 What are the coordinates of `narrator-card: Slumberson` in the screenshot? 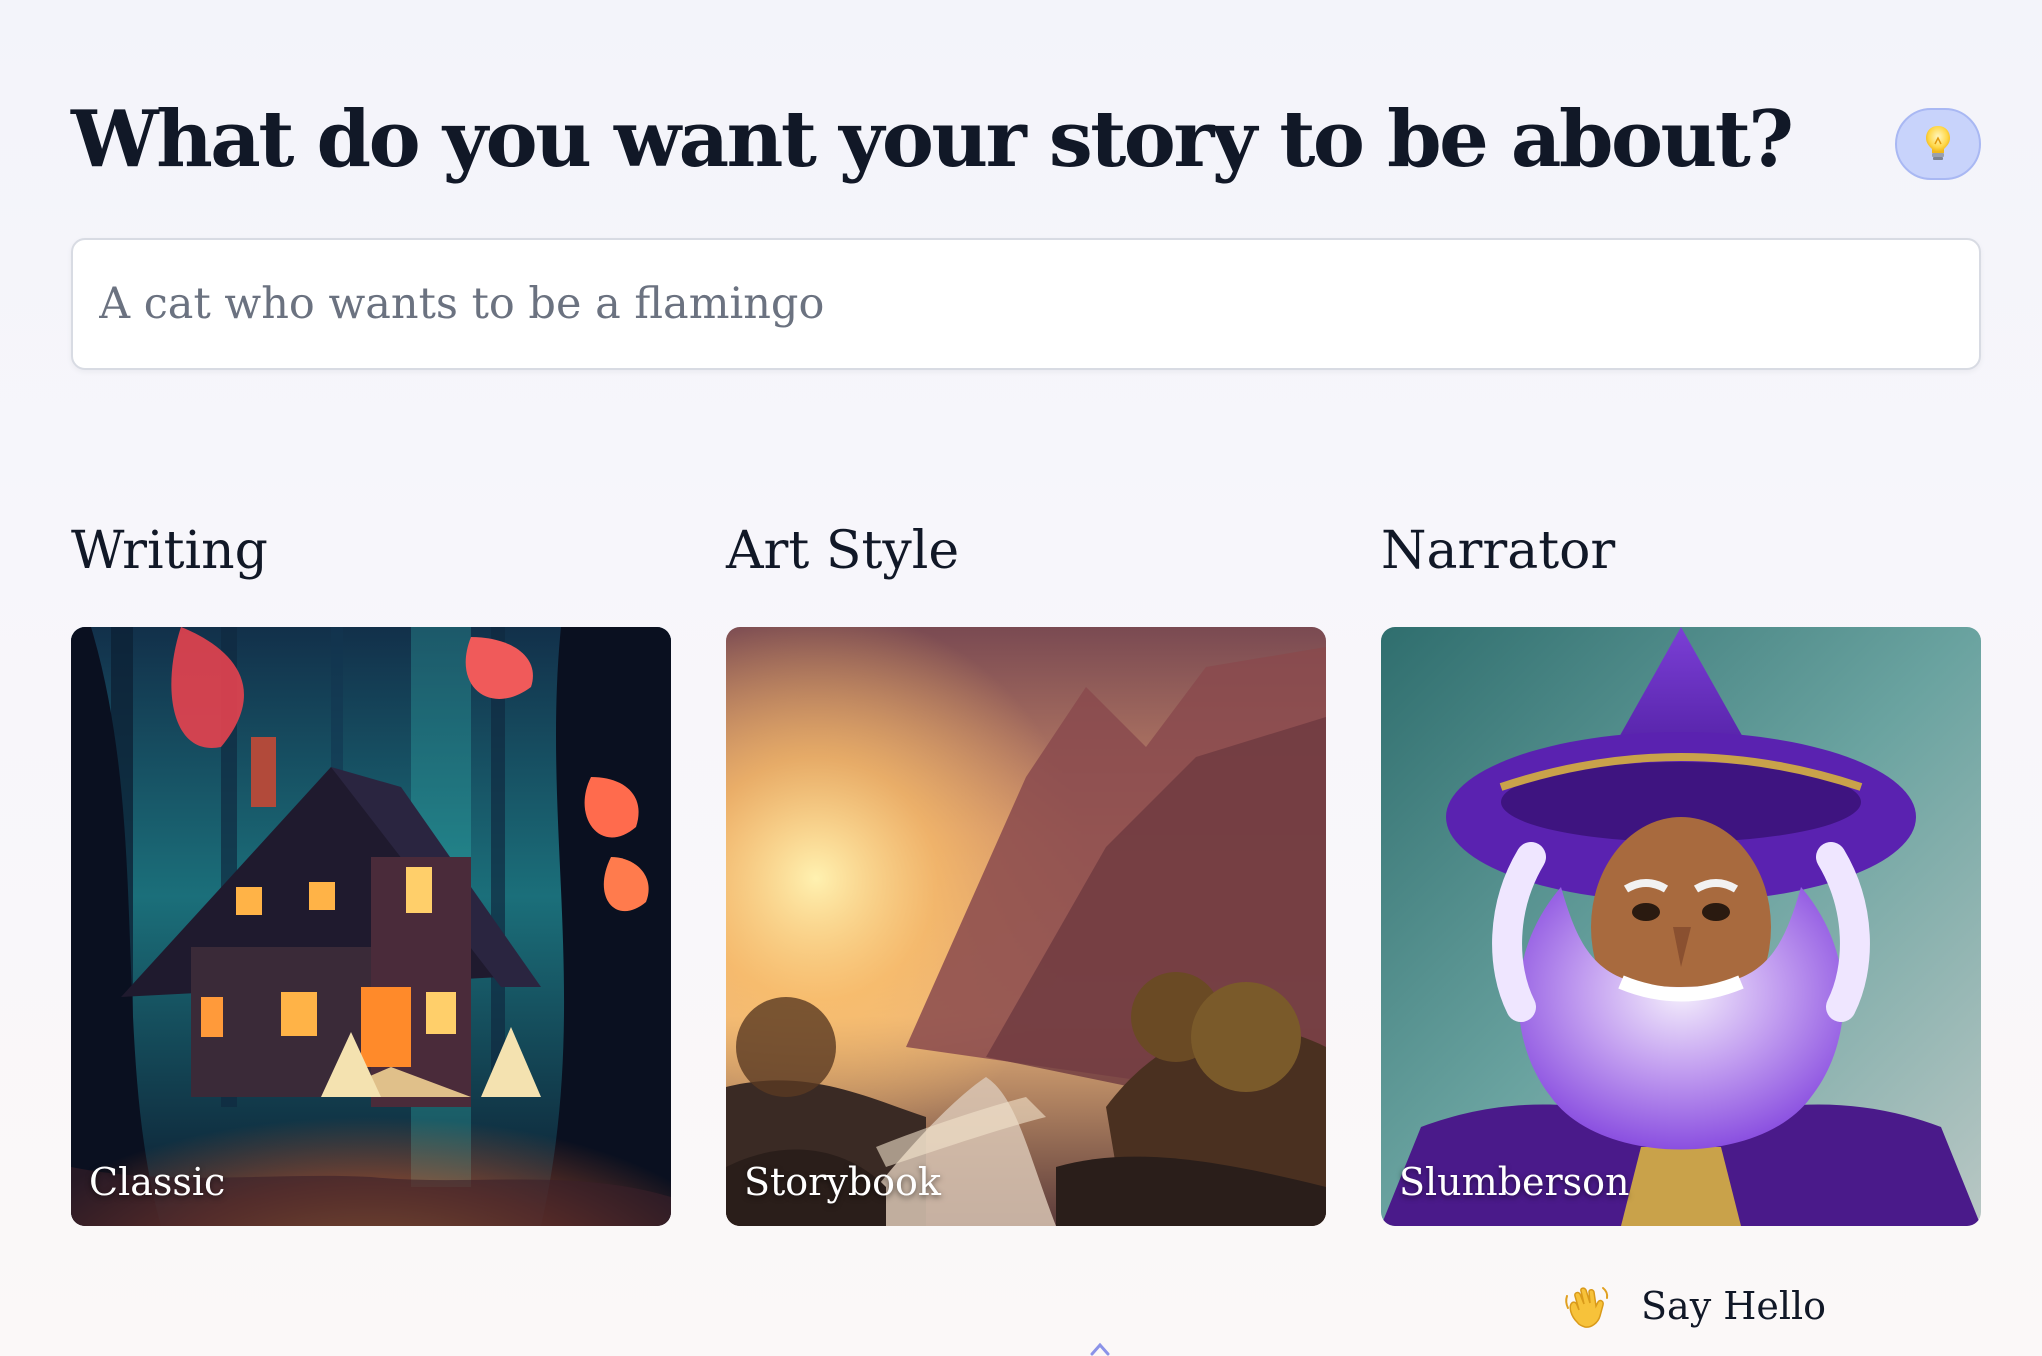 It's located at (1681, 926).